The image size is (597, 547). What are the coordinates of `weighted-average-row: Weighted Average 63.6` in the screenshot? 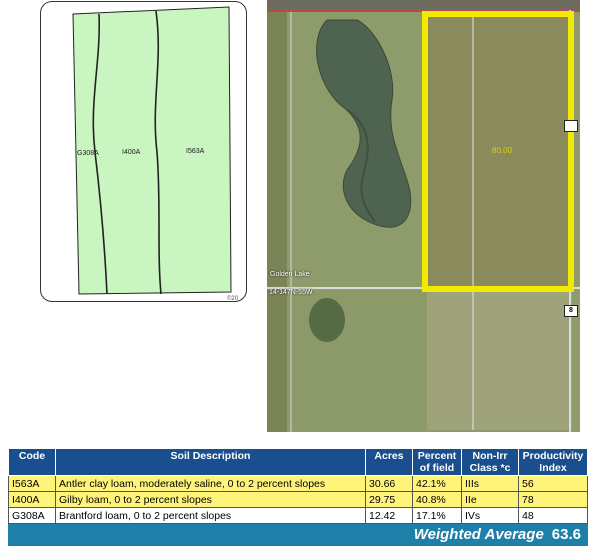 It's located at (298, 534).